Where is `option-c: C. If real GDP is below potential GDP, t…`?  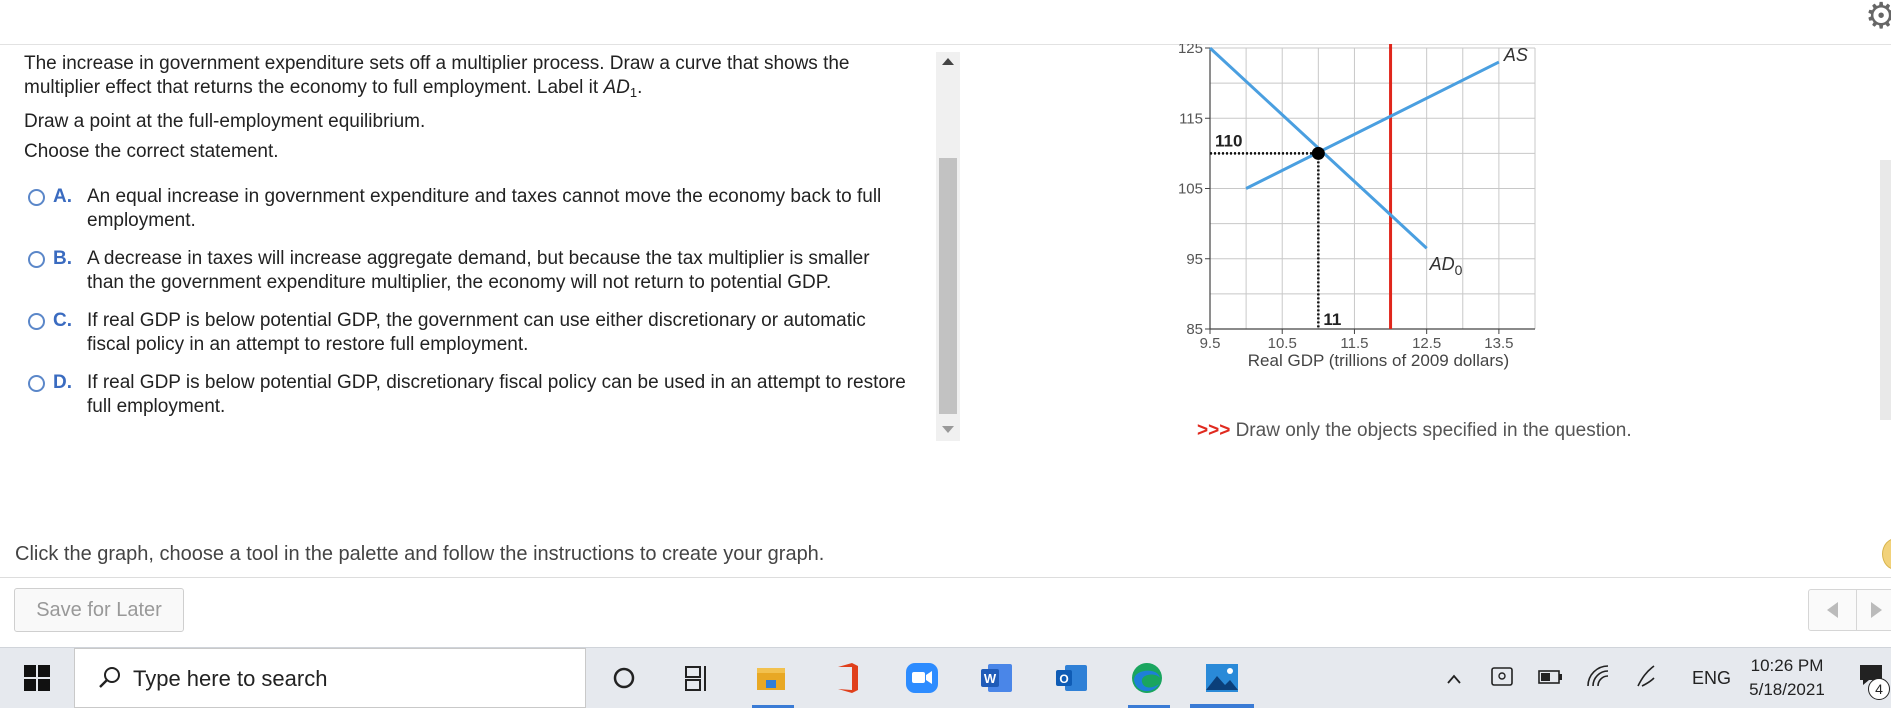
option-c: C. If real GDP is below potential GDP, t… is located at coordinates (478, 340).